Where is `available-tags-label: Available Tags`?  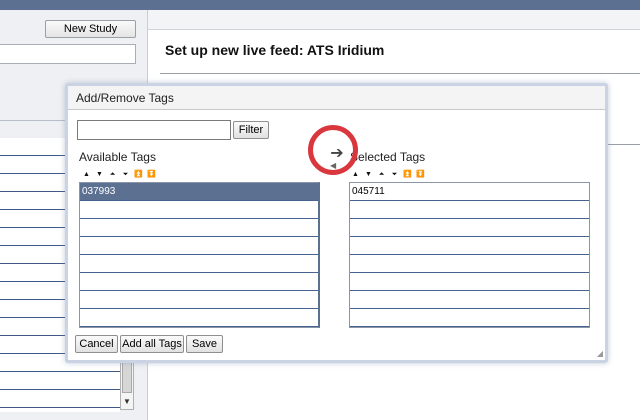 available-tags-label: Available Tags is located at coordinates (117, 157).